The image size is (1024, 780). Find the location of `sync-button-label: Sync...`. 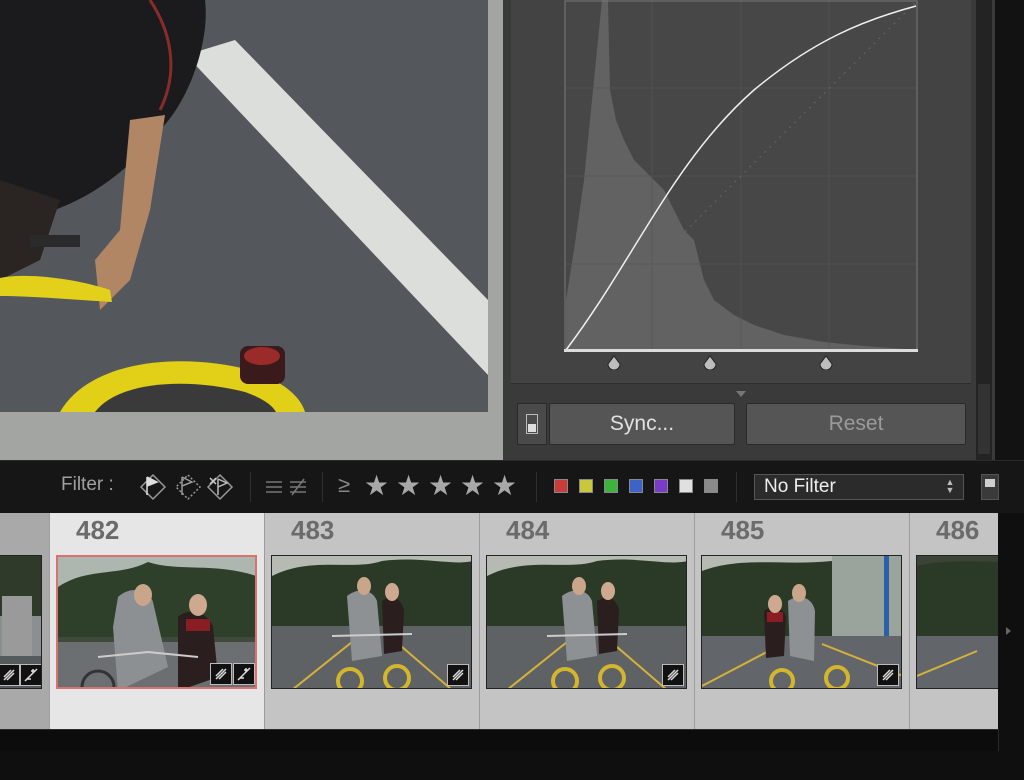

sync-button-label: Sync... is located at coordinates (642, 423).